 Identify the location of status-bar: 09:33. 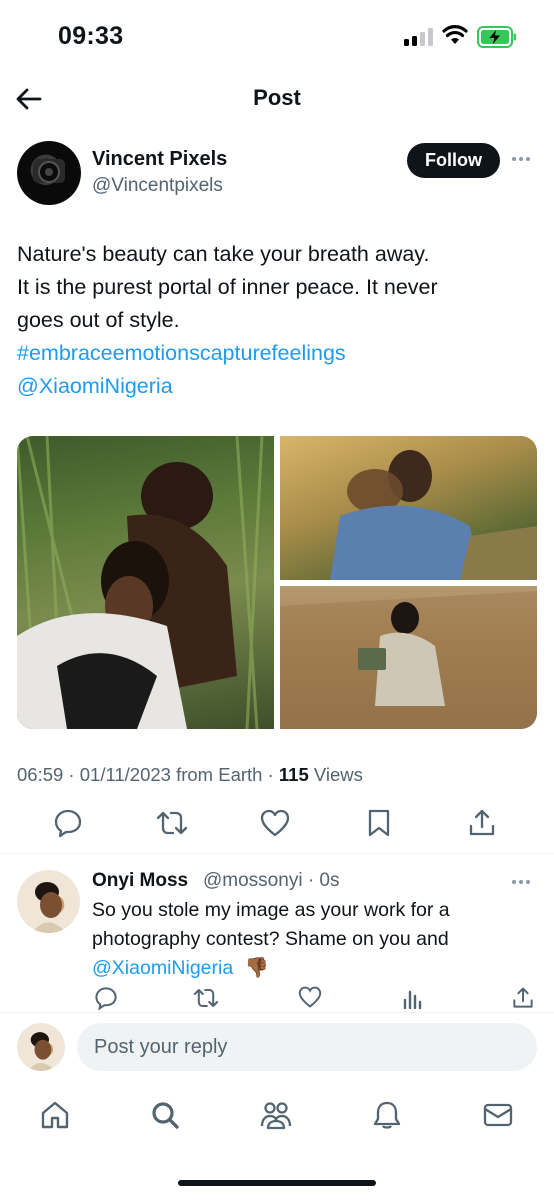
(277, 35).